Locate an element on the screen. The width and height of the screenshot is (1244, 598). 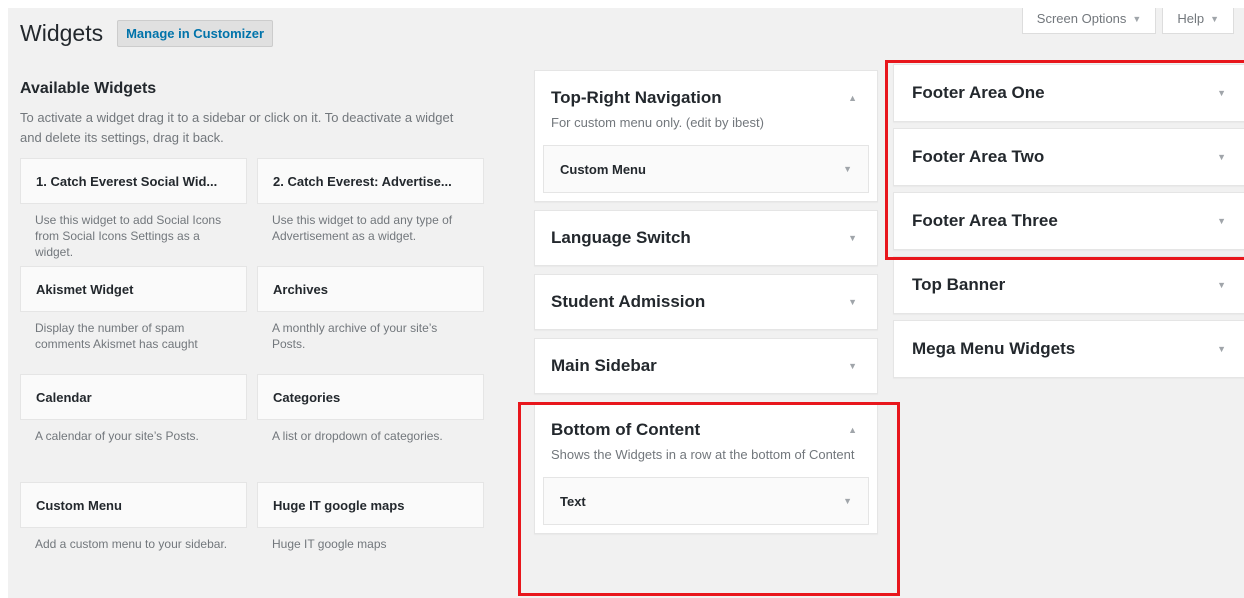
sidebar-name: Student Admission is located at coordinates (628, 301).